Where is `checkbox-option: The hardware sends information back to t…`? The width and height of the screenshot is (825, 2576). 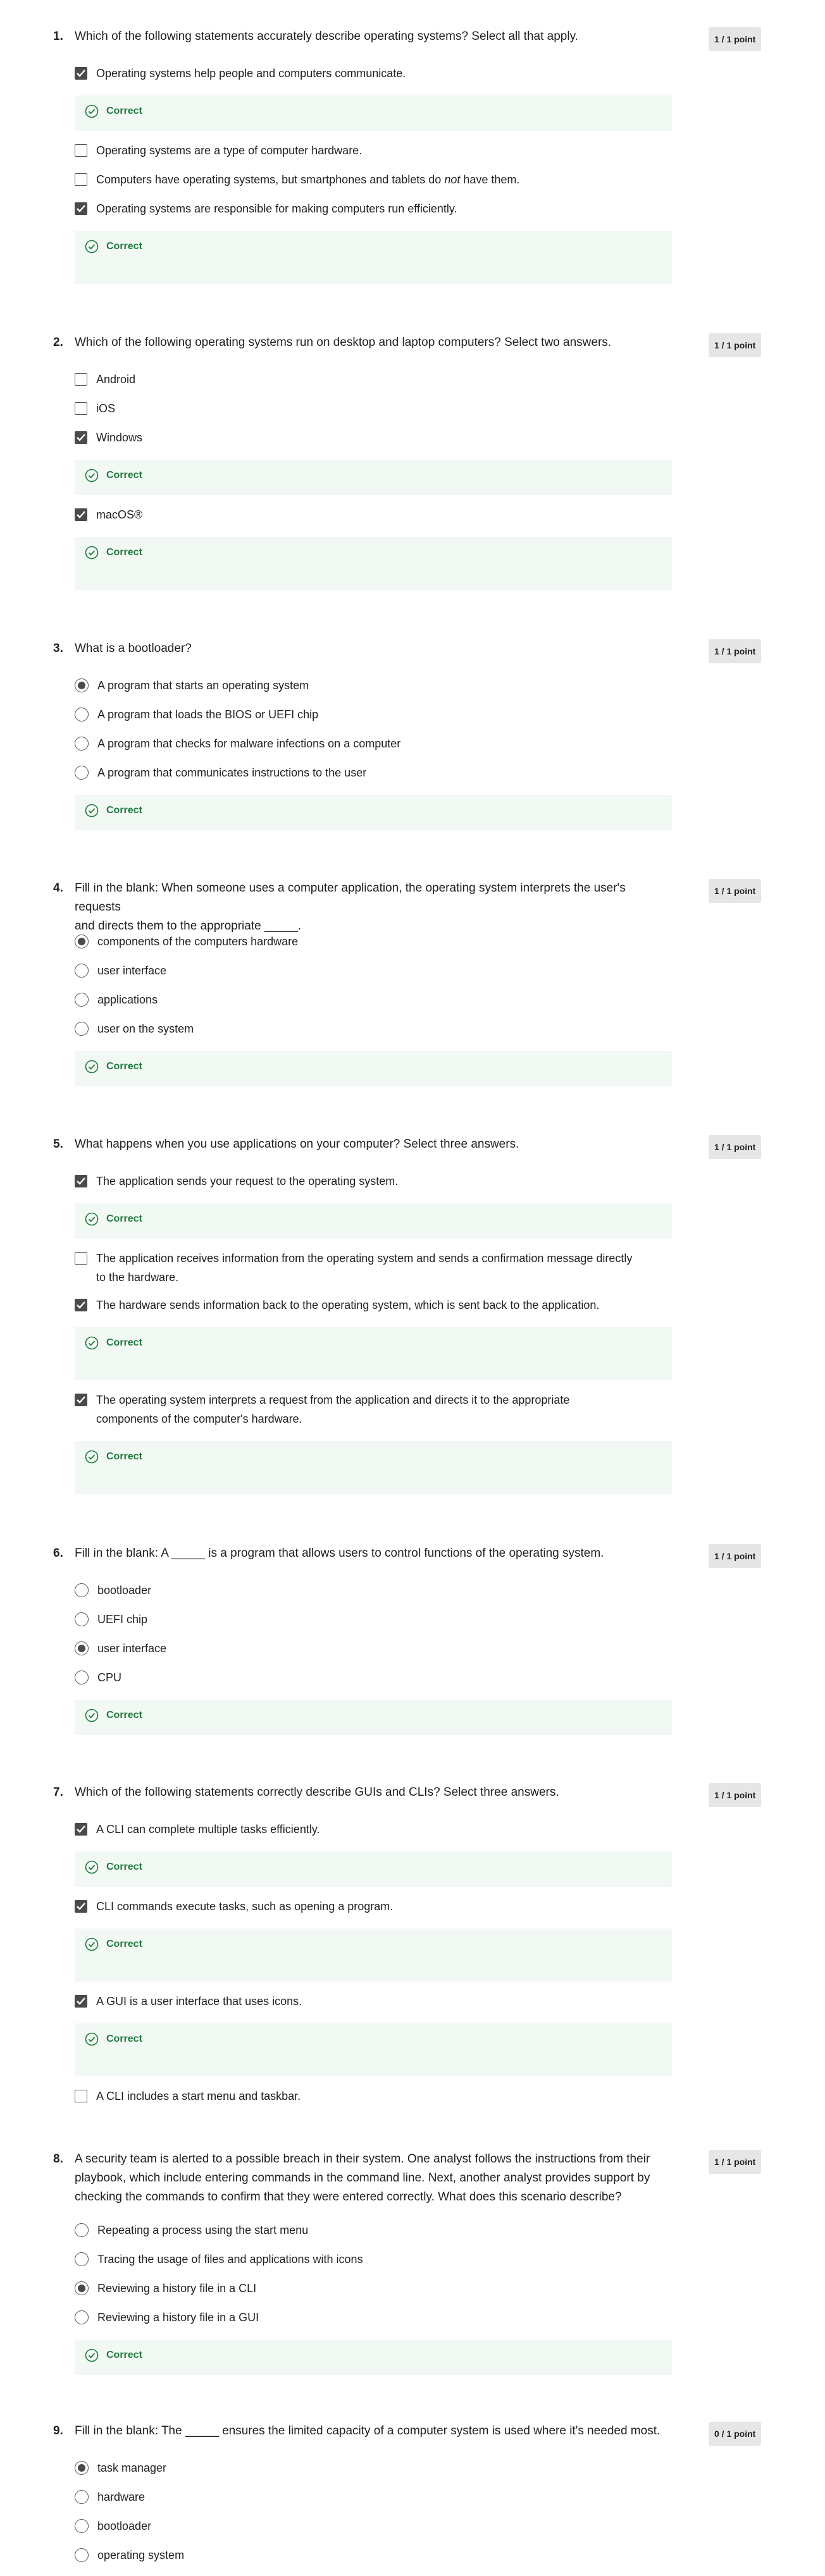
checkbox-option: The hardware sends information back to t… is located at coordinates (372, 1305).